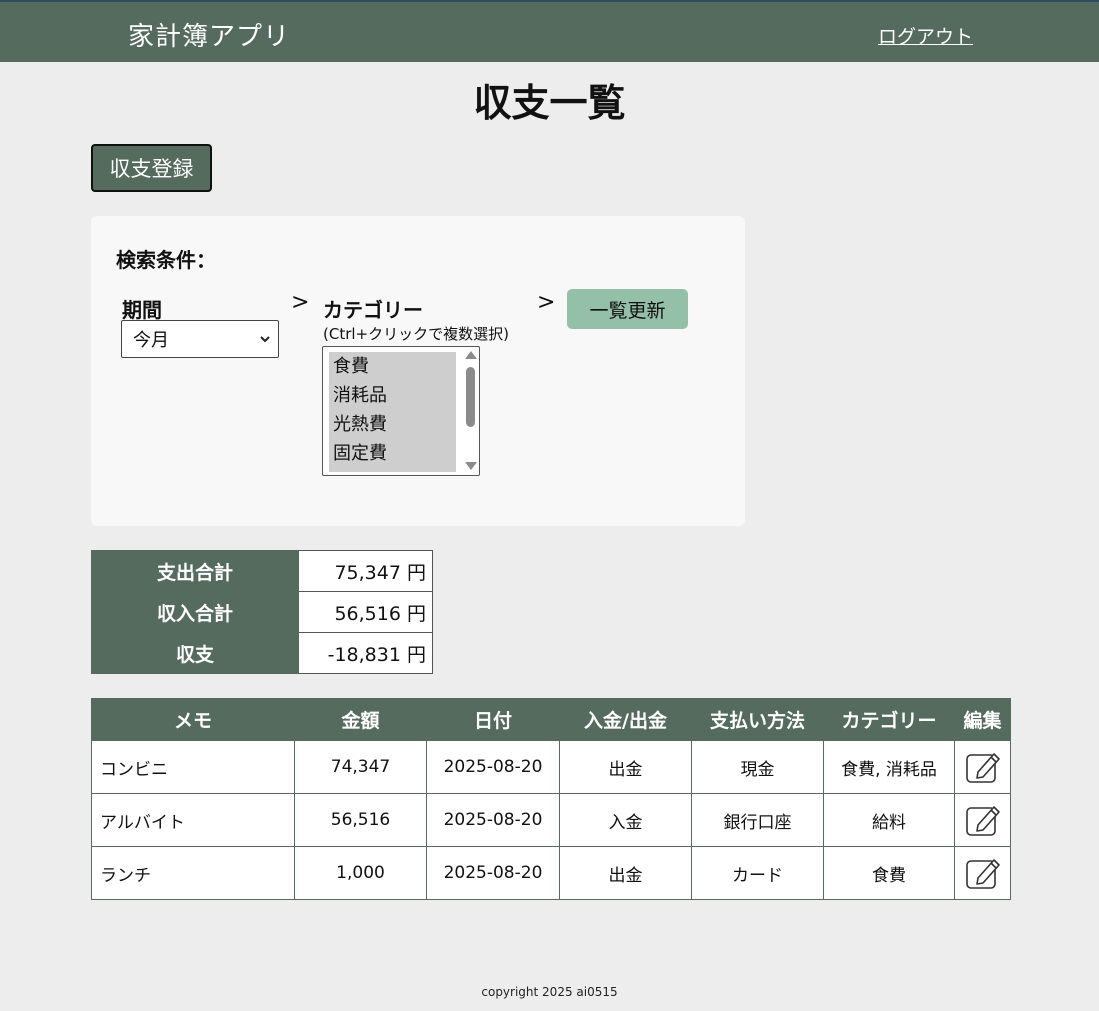 This screenshot has height=1011, width=1099. I want to click on column-header: 入金/出金, so click(625, 719).